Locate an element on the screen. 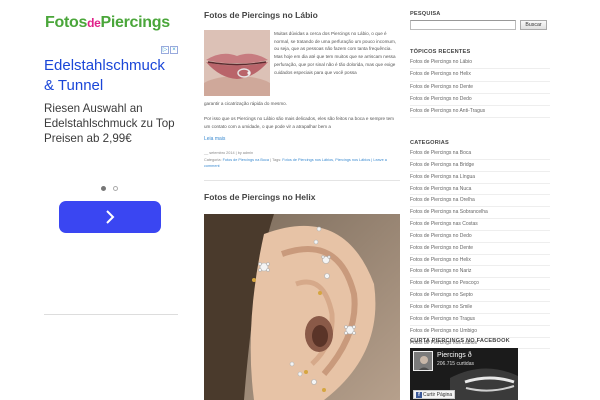 This screenshot has height=400, width=600. category-link: Fotos de Piercings nas Costas is located at coordinates (480, 225).